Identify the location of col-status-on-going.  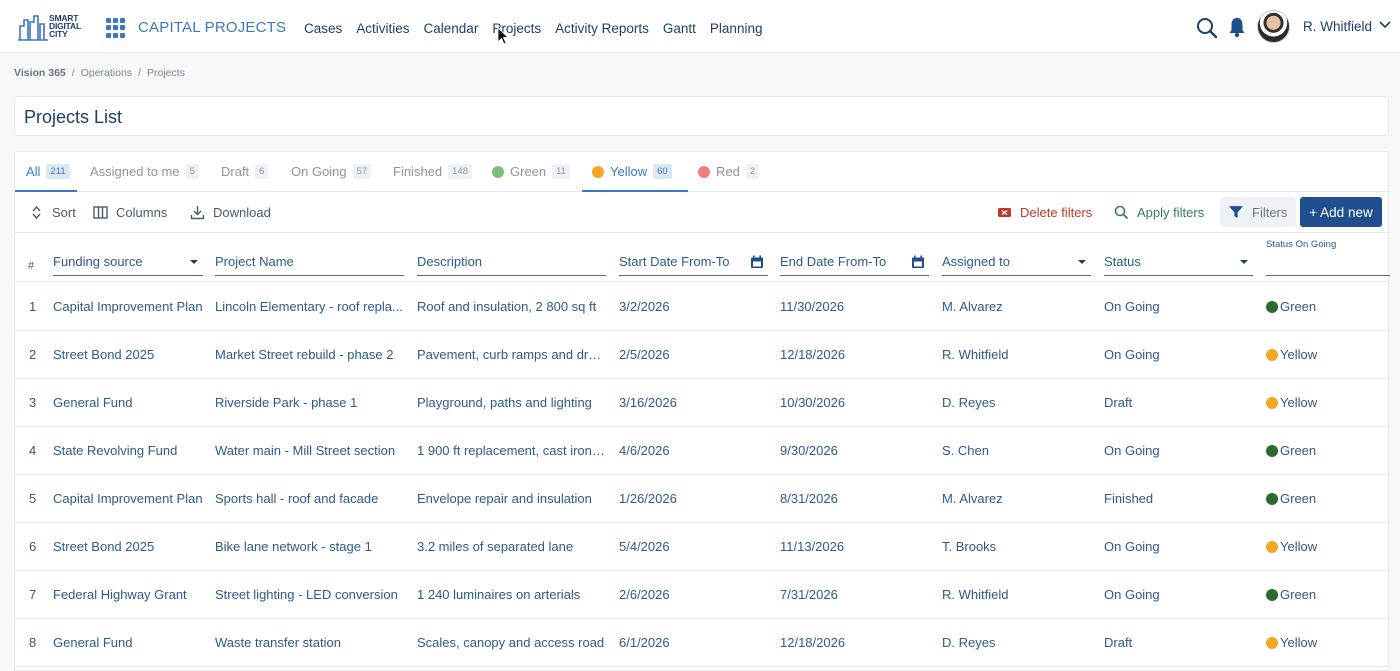
(1328, 265).